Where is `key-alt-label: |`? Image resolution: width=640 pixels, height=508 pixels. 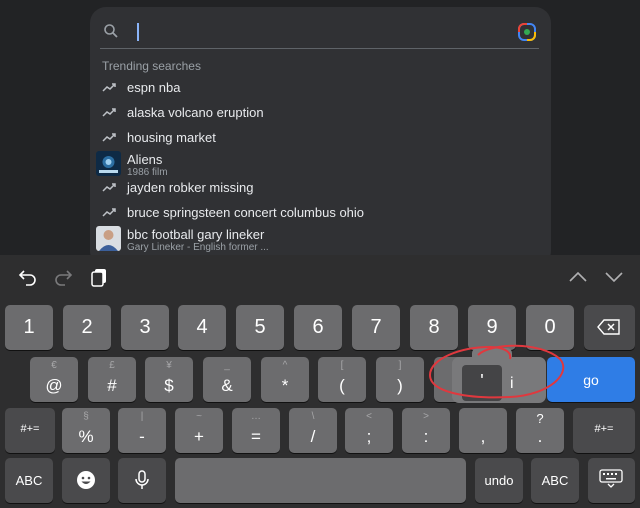 key-alt-label: | is located at coordinates (142, 416).